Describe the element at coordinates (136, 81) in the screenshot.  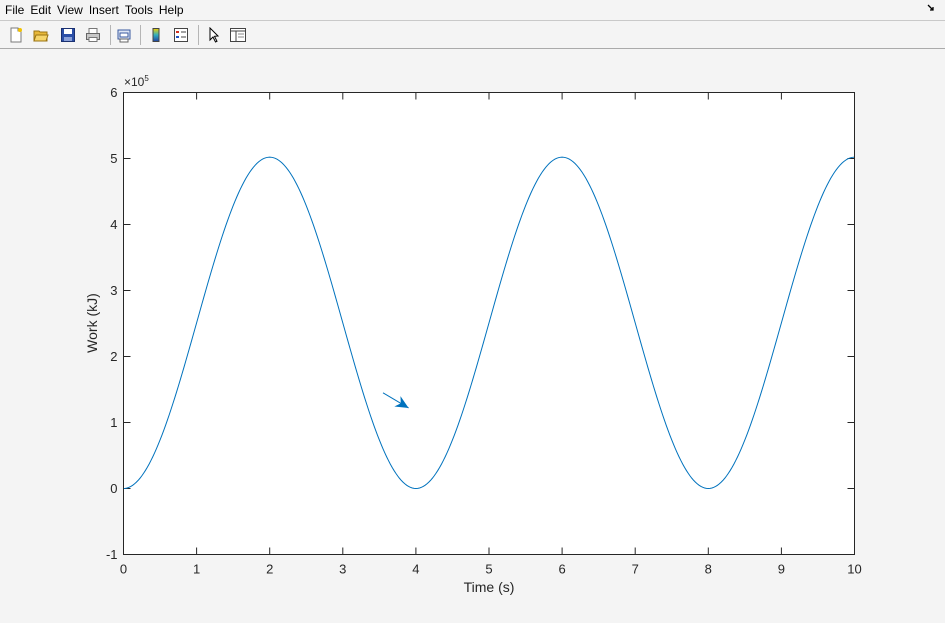
I see `exponent-label: ×105` at that location.